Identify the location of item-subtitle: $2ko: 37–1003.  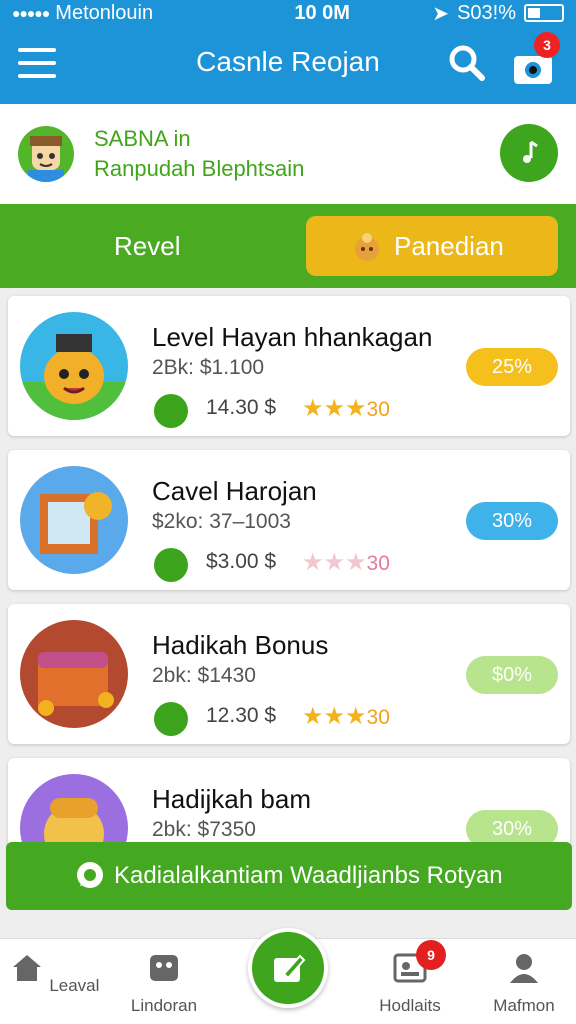
(221, 521).